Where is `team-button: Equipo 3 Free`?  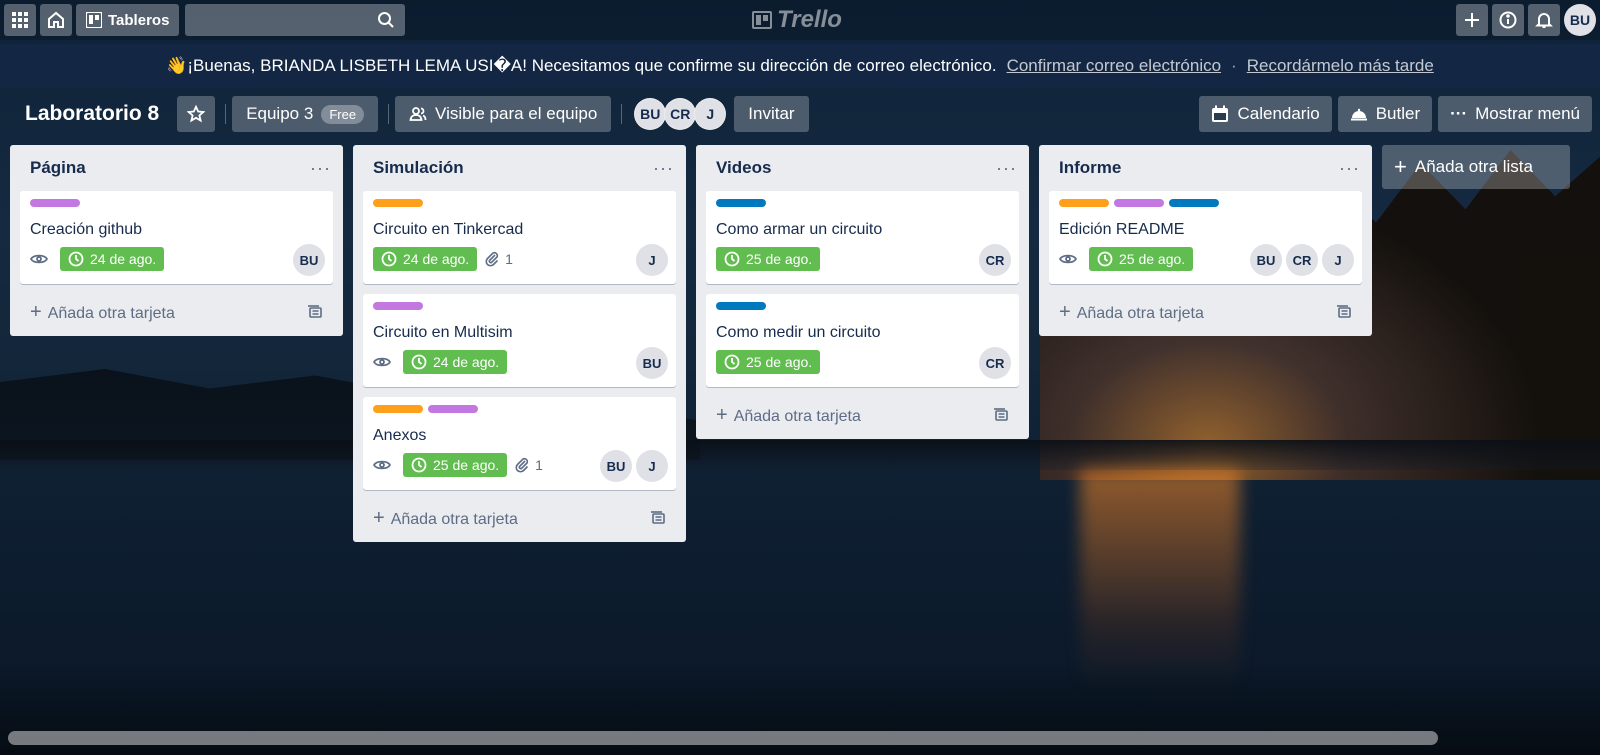
team-button: Equipo 3 Free is located at coordinates (305, 114).